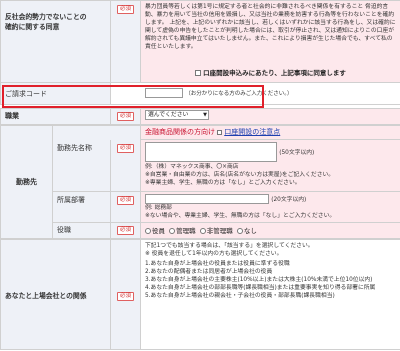  What do you see at coordinates (182, 231) in the screenshot?
I see `position-option: 管理職` at bounding box center [182, 231].